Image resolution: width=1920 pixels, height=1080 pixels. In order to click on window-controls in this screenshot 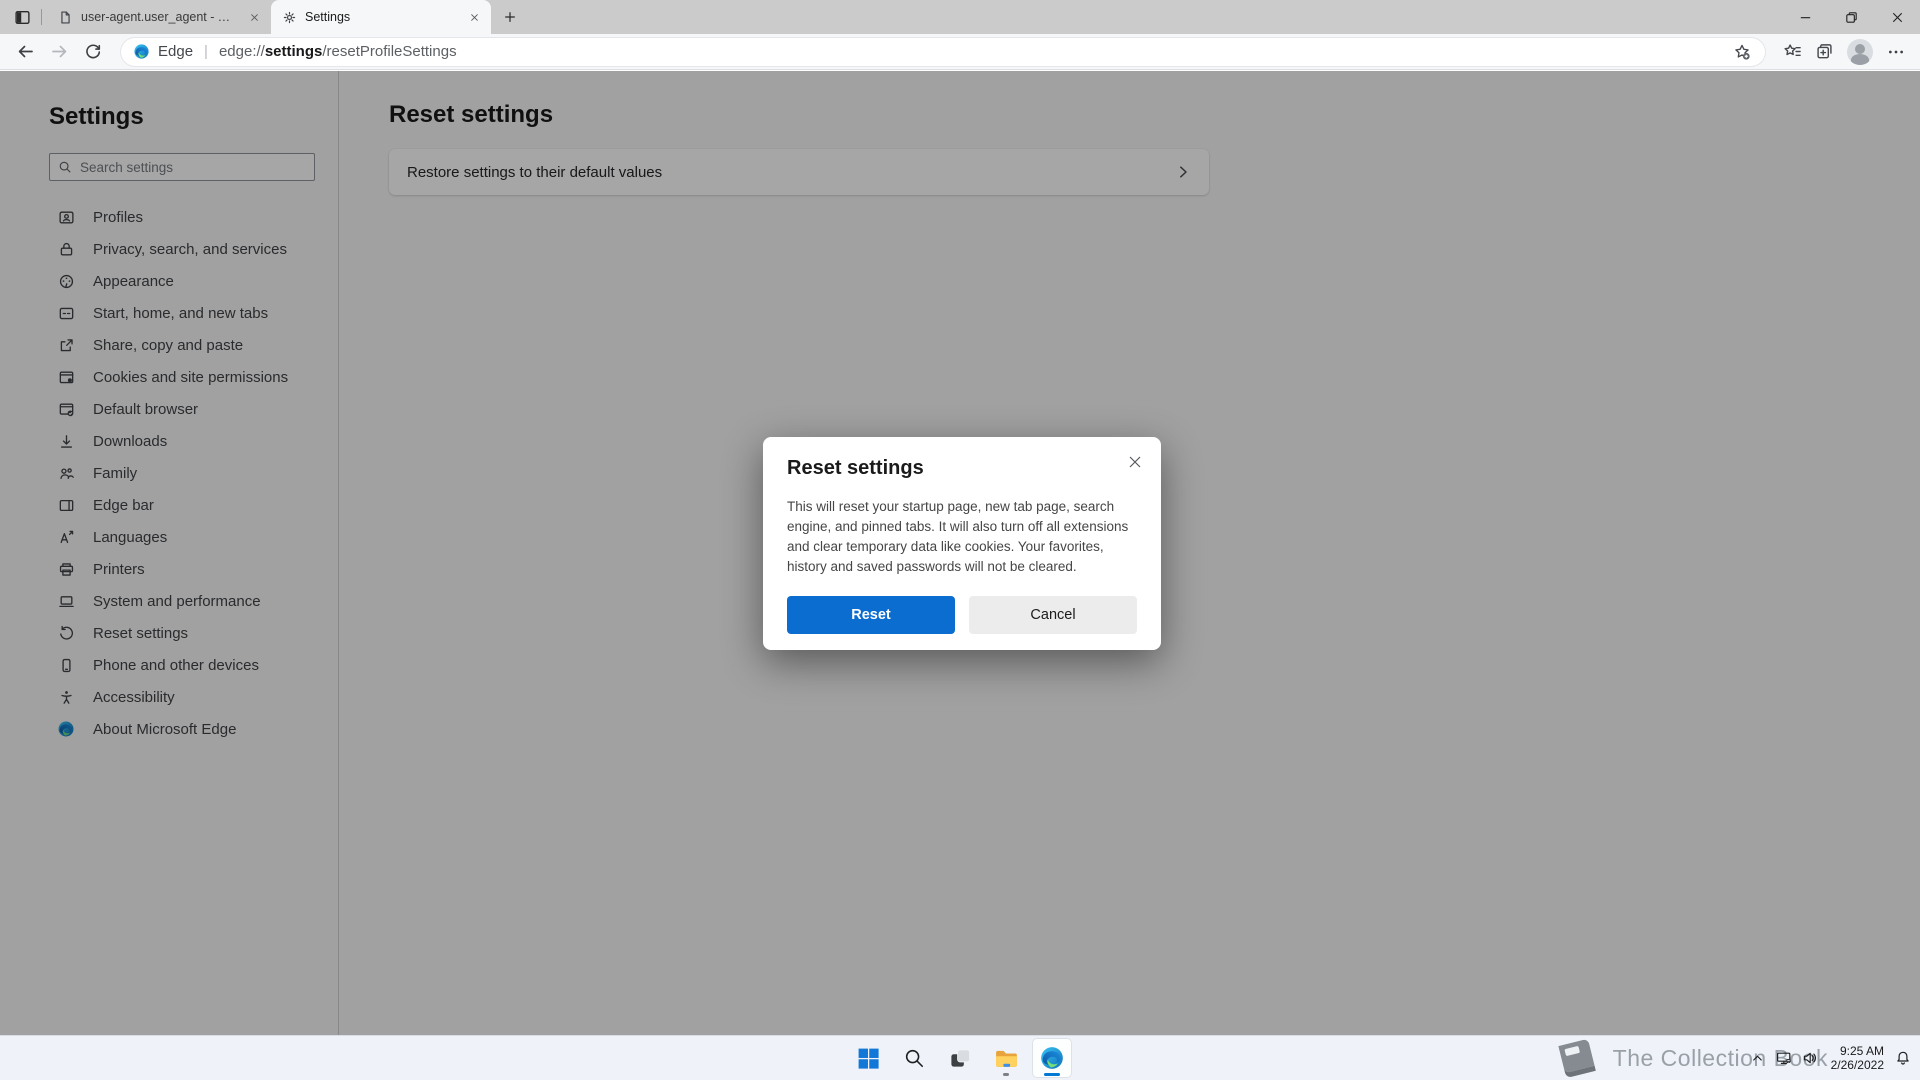, I will do `click(1851, 17)`.